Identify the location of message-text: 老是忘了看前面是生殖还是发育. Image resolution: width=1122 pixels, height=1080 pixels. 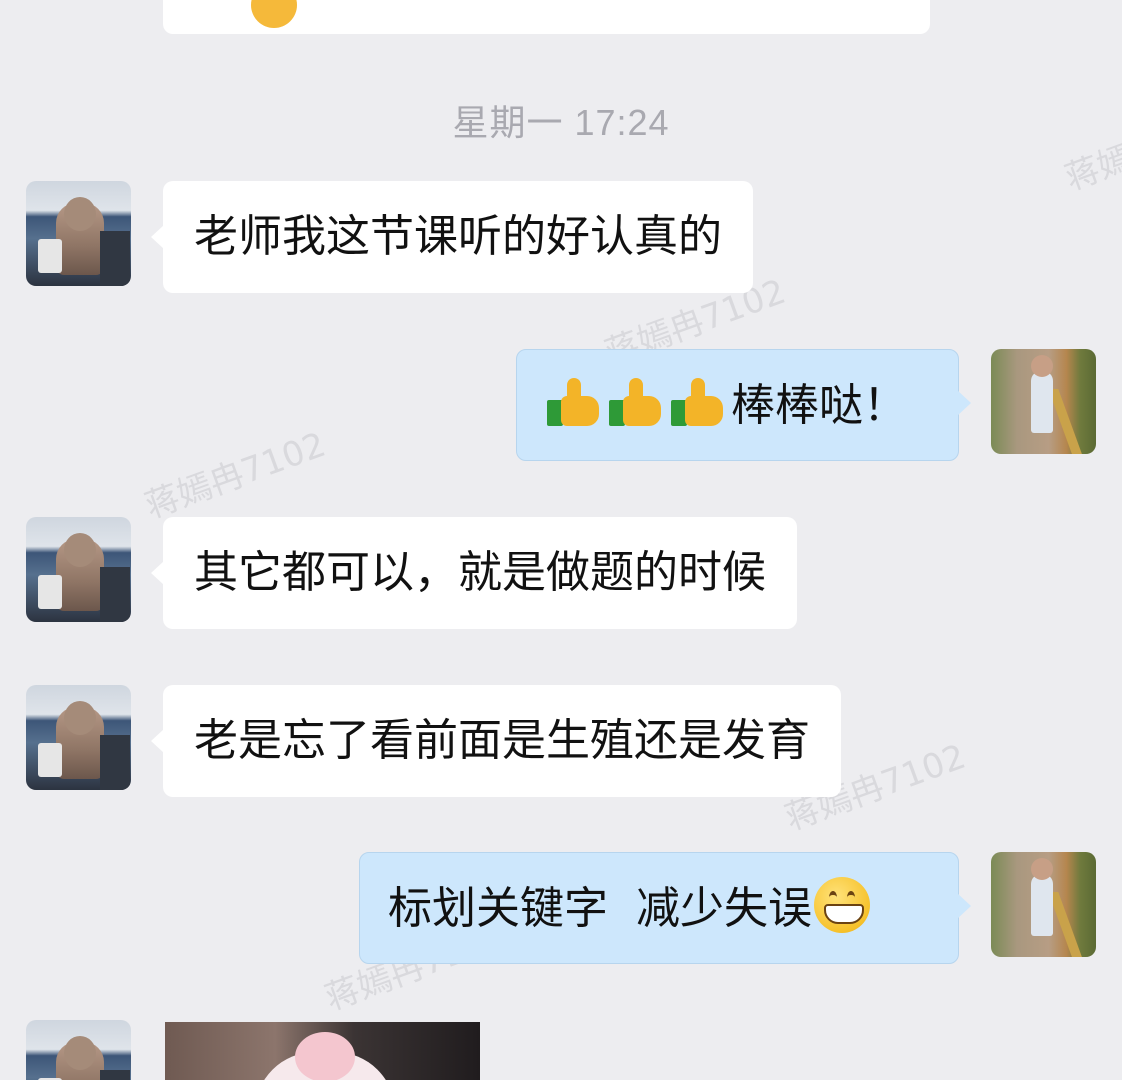
(502, 740).